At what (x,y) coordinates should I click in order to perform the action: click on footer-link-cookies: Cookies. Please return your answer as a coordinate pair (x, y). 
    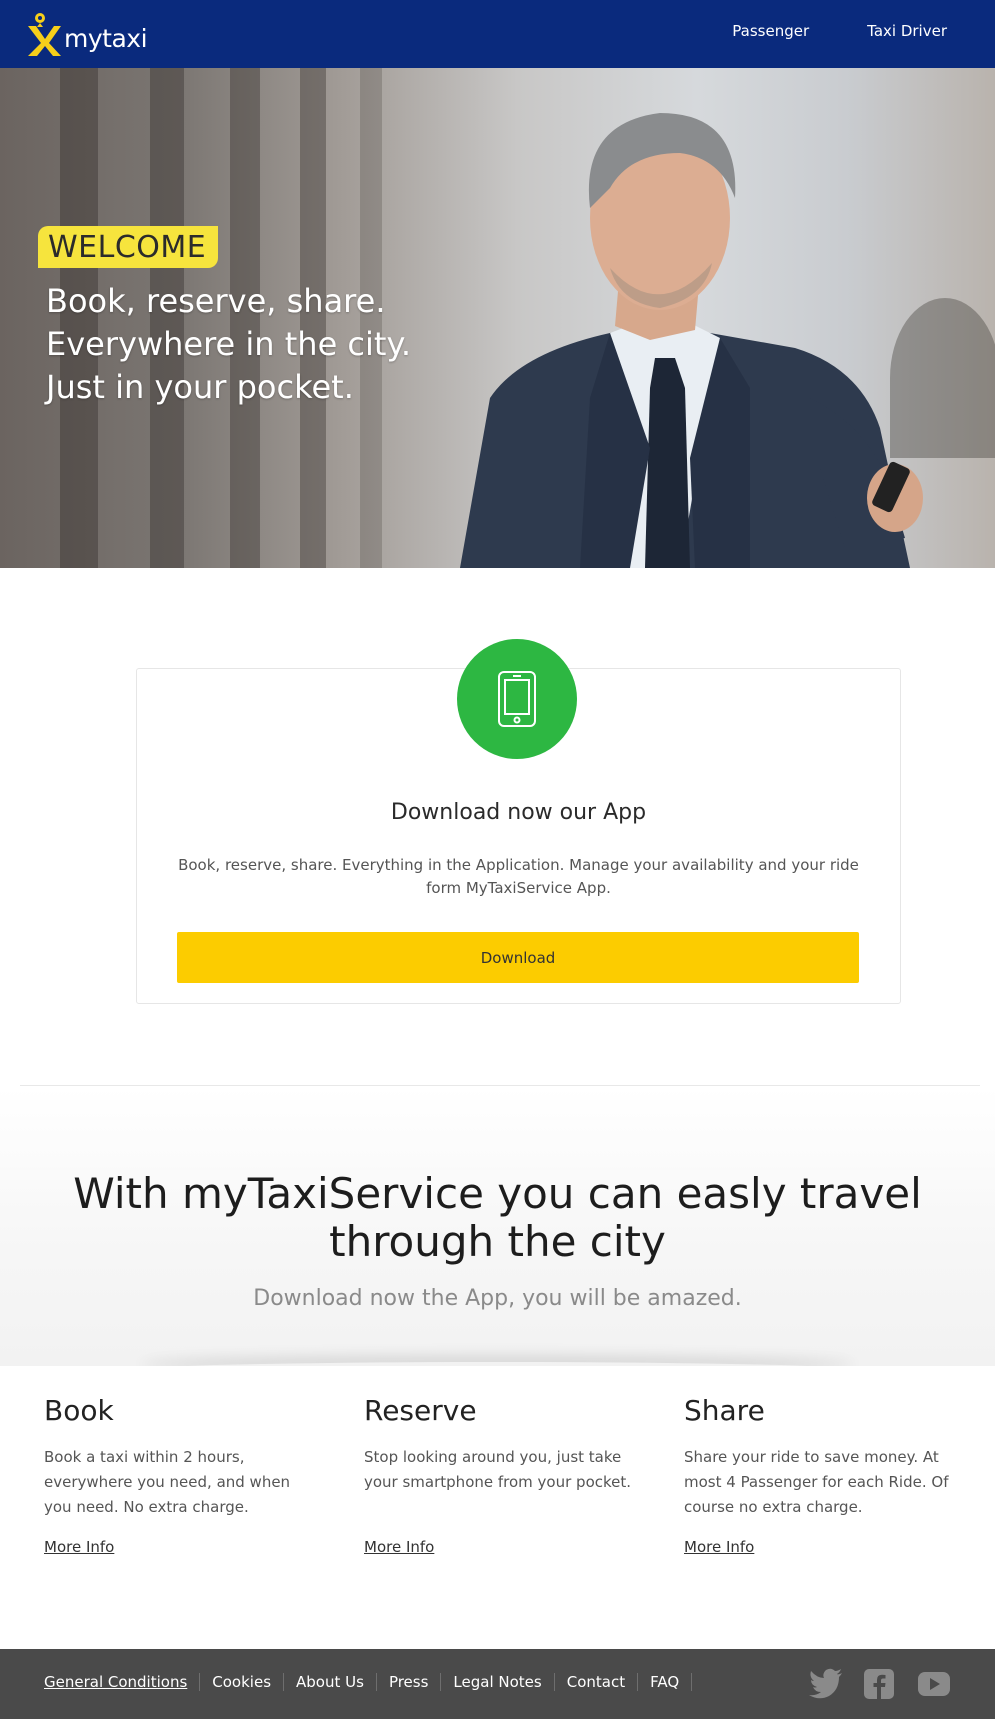
    Looking at the image, I should click on (242, 1682).